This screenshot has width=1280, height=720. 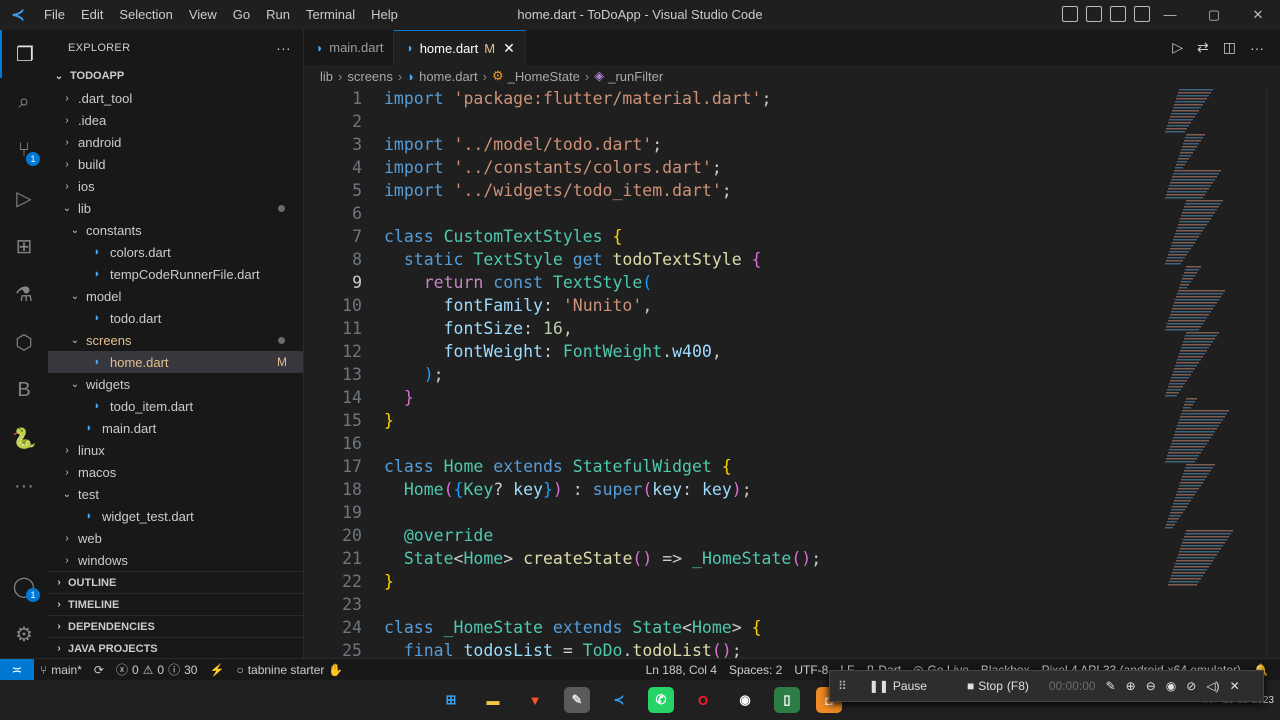 What do you see at coordinates (1273, 372) in the screenshot?
I see `vertical-scrollbar` at bounding box center [1273, 372].